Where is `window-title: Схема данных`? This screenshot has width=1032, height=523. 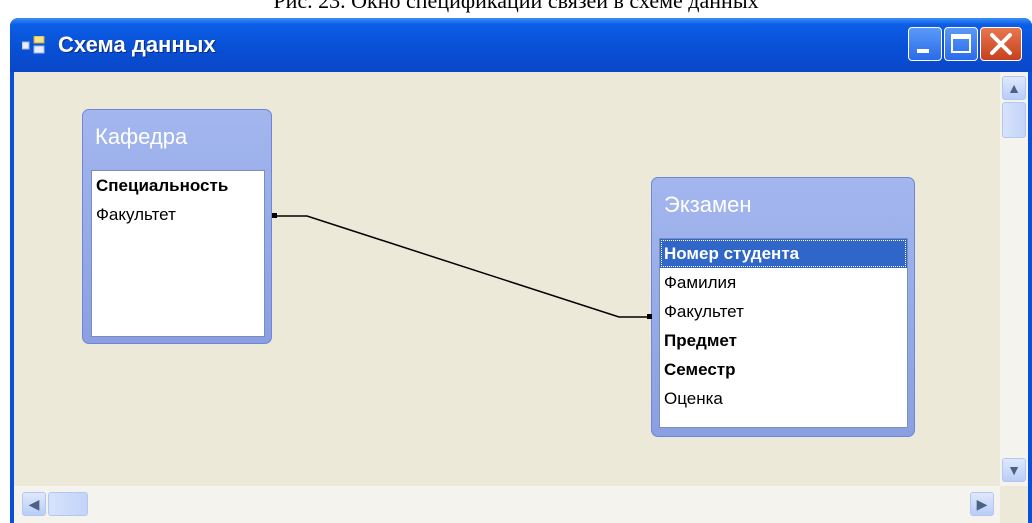
window-title: Схема данных is located at coordinates (137, 44).